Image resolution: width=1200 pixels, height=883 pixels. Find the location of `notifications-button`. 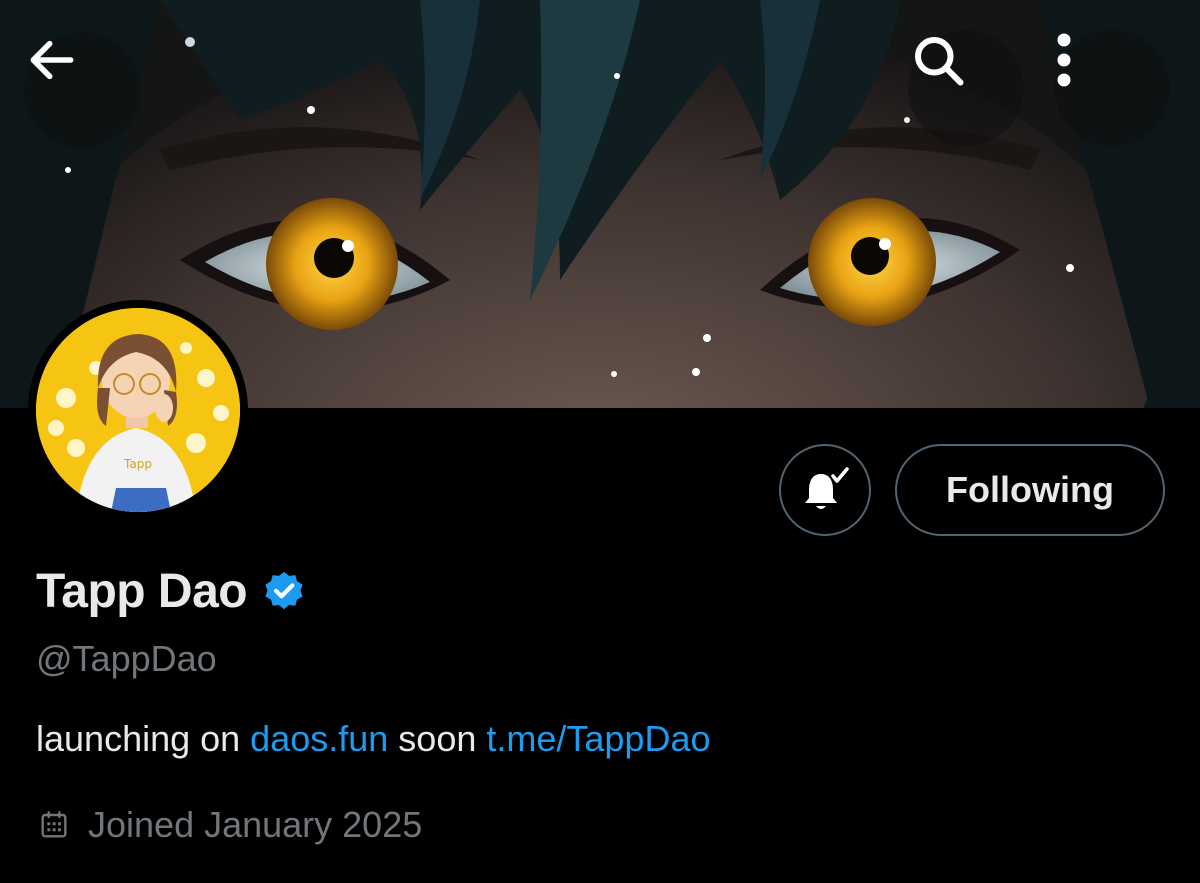

notifications-button is located at coordinates (825, 490).